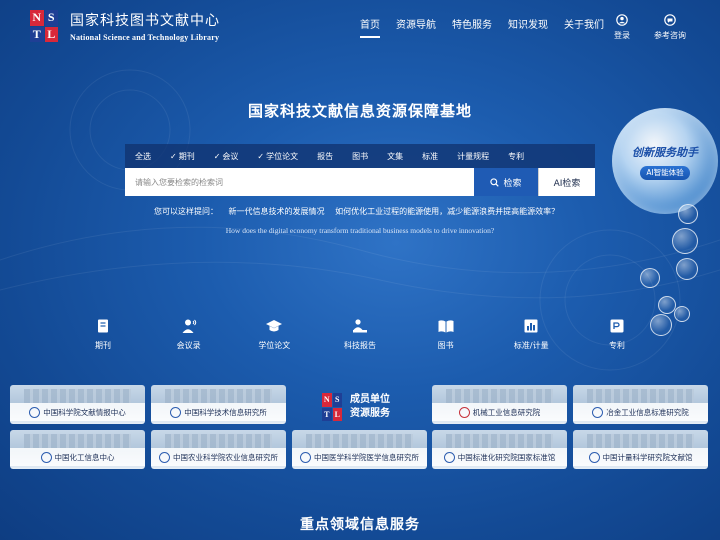 The height and width of the screenshot is (540, 720). I want to click on search-button: 检索, so click(506, 182).